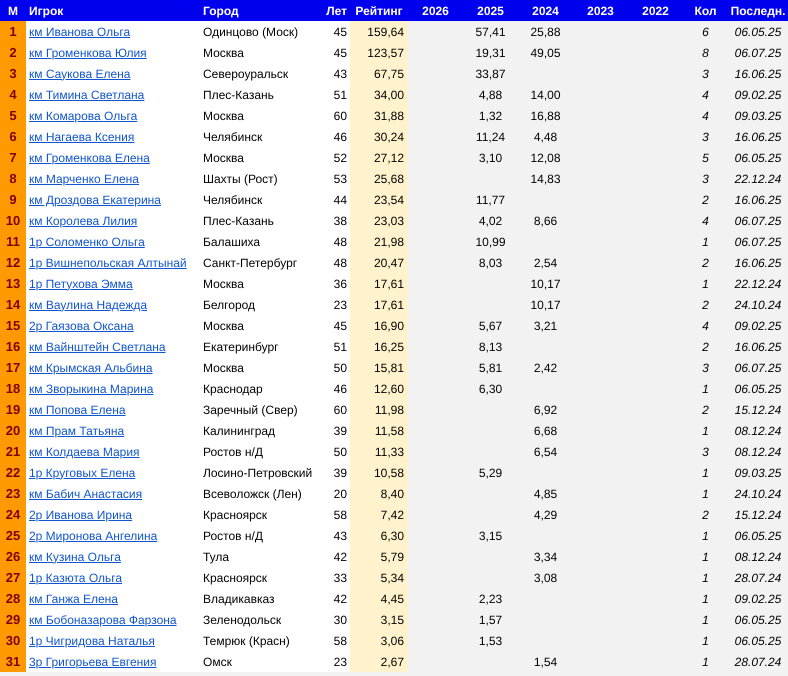 The height and width of the screenshot is (676, 788). Describe the element at coordinates (379, 556) in the screenshot. I see `rating-cell: 5,79` at that location.